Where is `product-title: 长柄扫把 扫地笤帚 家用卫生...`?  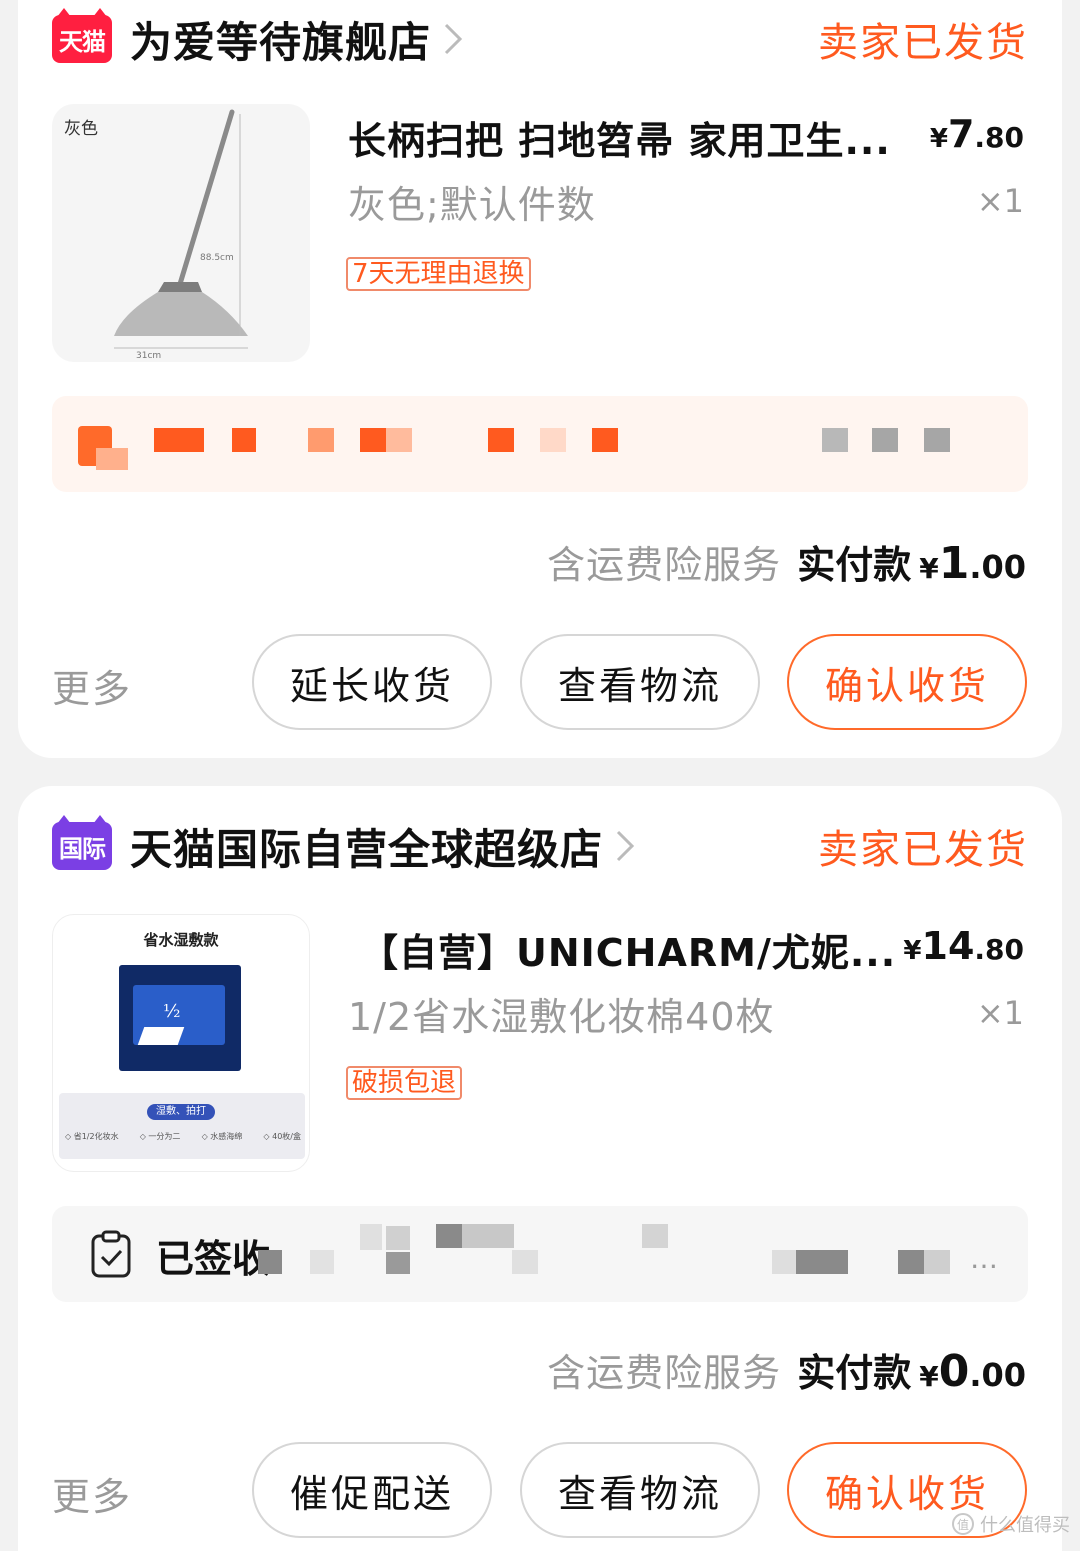 product-title: 长柄扫把 扫地笤帚 家用卫生... is located at coordinates (628, 137).